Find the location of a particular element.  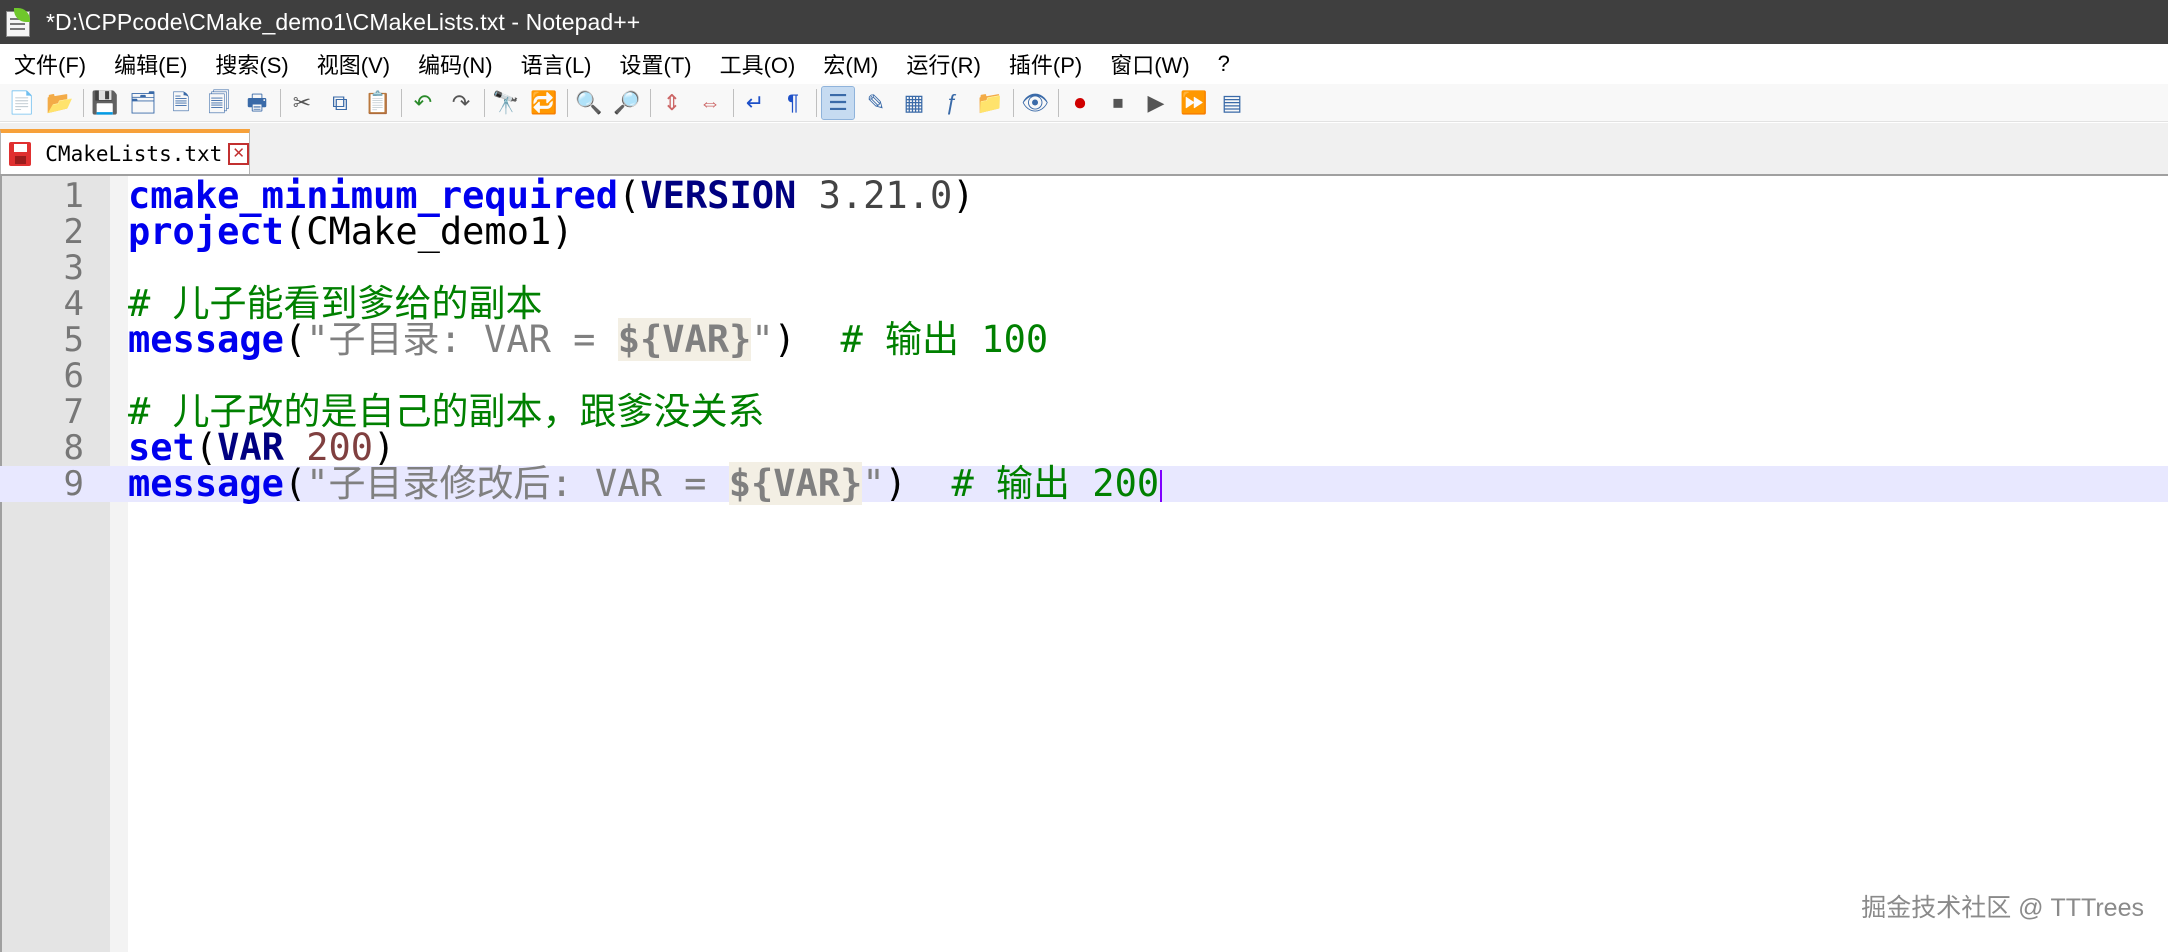

menu-item-8: 宏(M) is located at coordinates (850, 64).